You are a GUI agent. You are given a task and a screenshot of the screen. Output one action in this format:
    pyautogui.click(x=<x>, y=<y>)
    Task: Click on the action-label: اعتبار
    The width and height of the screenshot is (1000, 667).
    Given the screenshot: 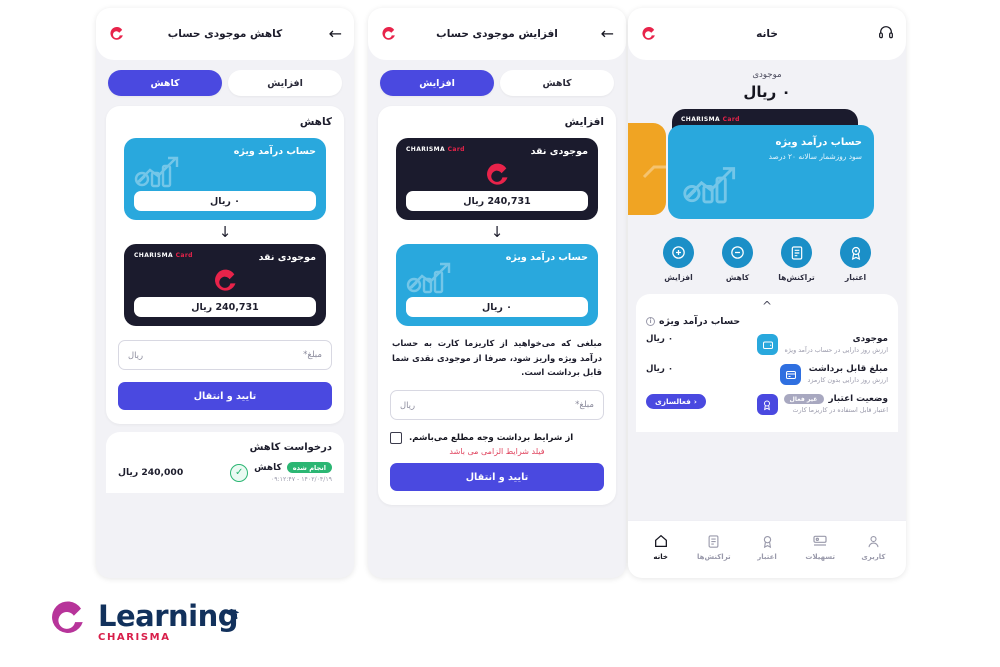 What is the action you would take?
    pyautogui.click(x=855, y=277)
    